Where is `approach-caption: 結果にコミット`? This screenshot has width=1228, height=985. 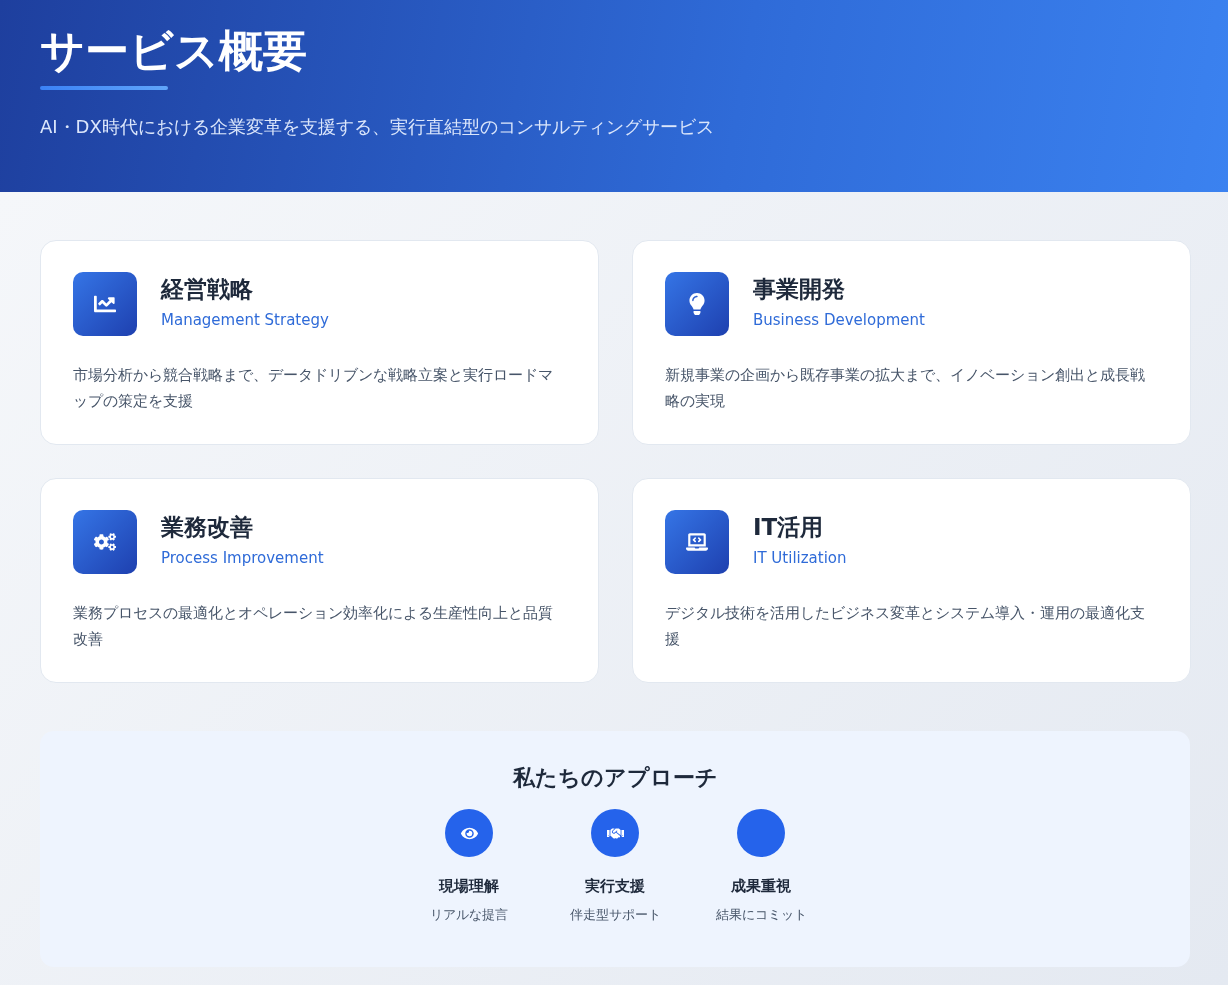 approach-caption: 結果にコミット is located at coordinates (761, 915).